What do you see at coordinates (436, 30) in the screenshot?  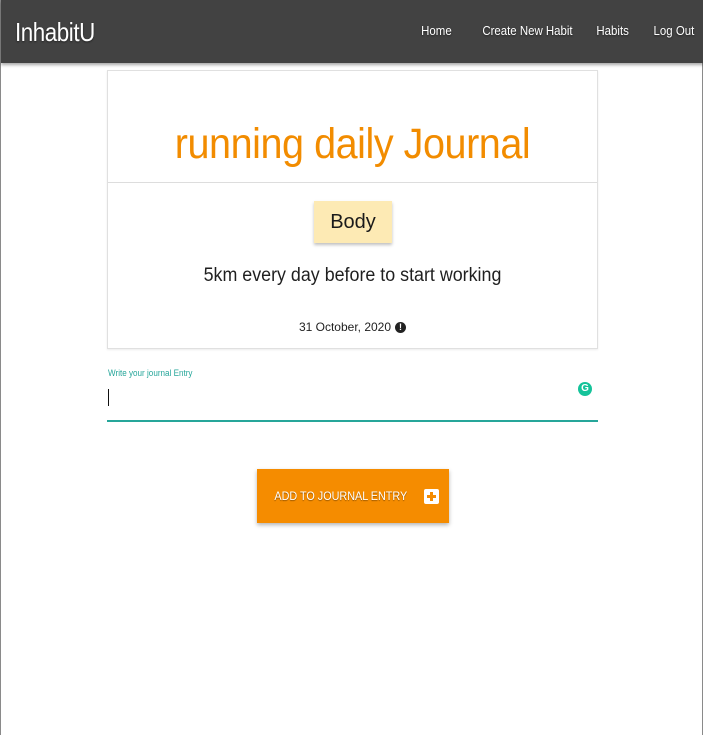 I see `nav-link-home: Home` at bounding box center [436, 30].